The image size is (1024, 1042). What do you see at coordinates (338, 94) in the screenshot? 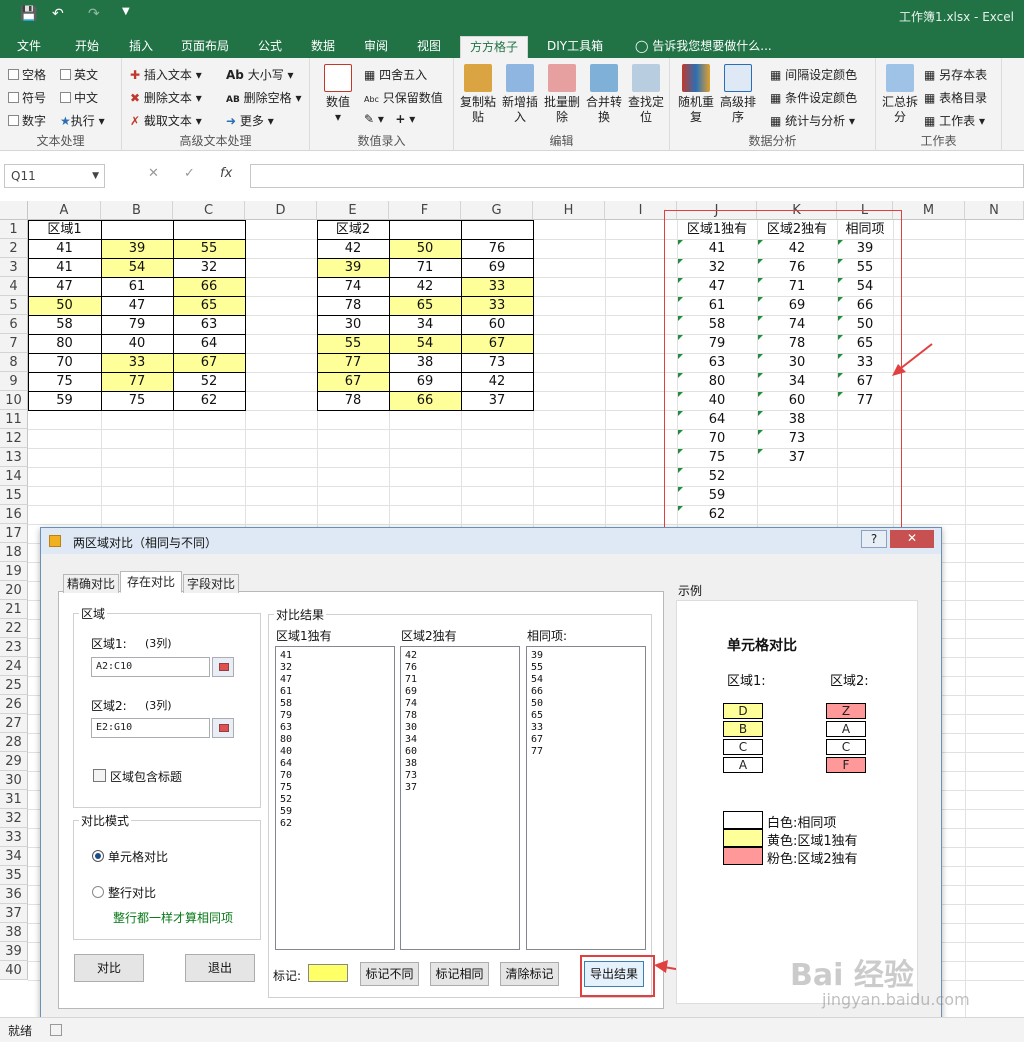
I see `value-button: 数值 ▾` at bounding box center [338, 94].